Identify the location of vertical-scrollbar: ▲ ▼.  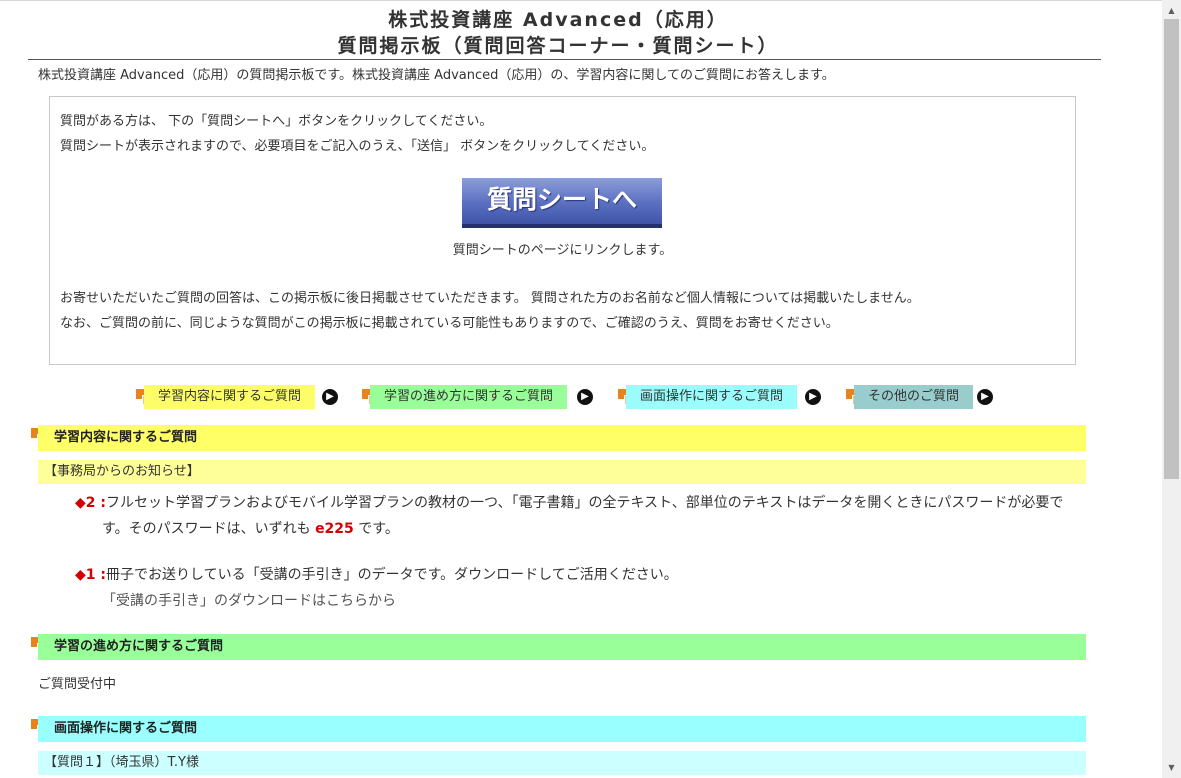
(1171, 389).